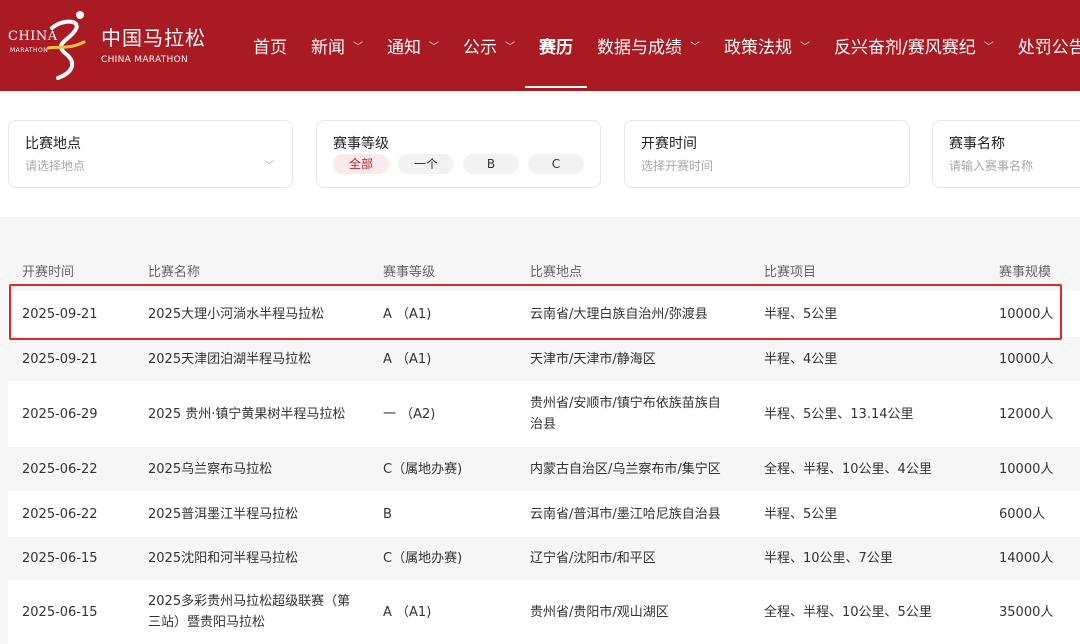  I want to click on site-logo: CHINA MARATHON 中国马拉松 CHINA MARATHON, so click(108, 45).